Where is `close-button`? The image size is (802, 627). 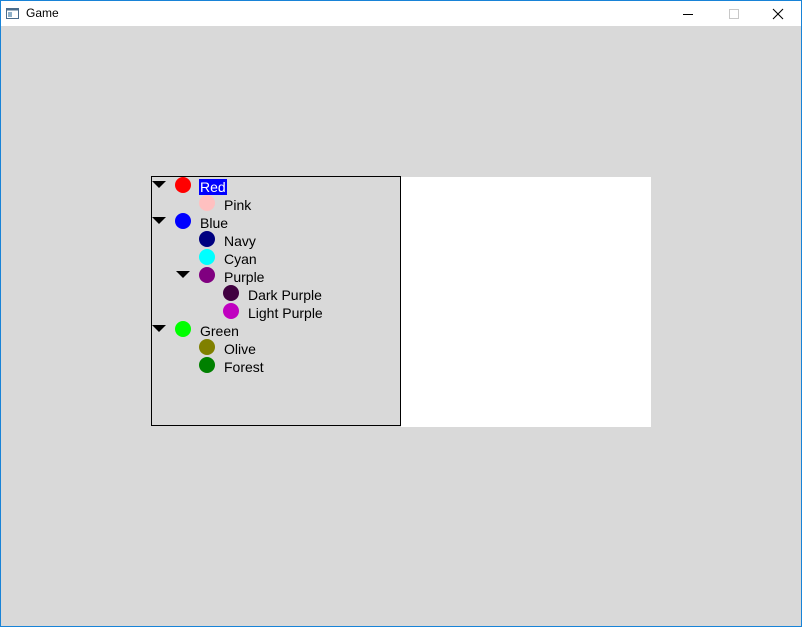
close-button is located at coordinates (778, 13).